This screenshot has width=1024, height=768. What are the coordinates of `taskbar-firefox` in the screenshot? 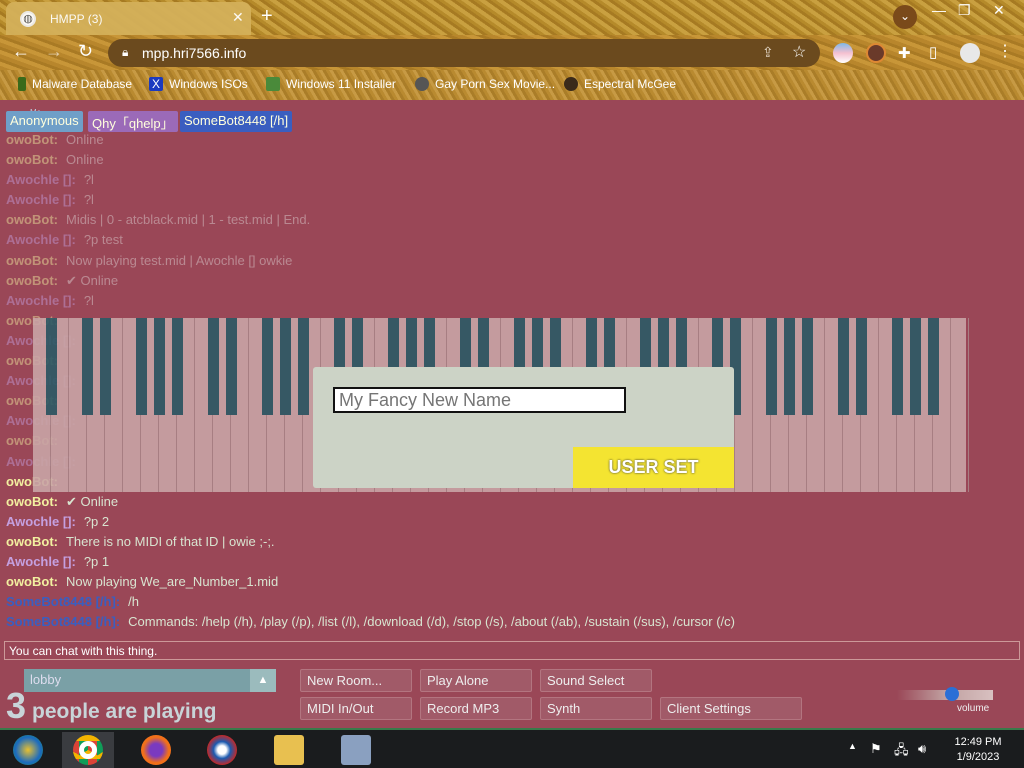 It's located at (156, 750).